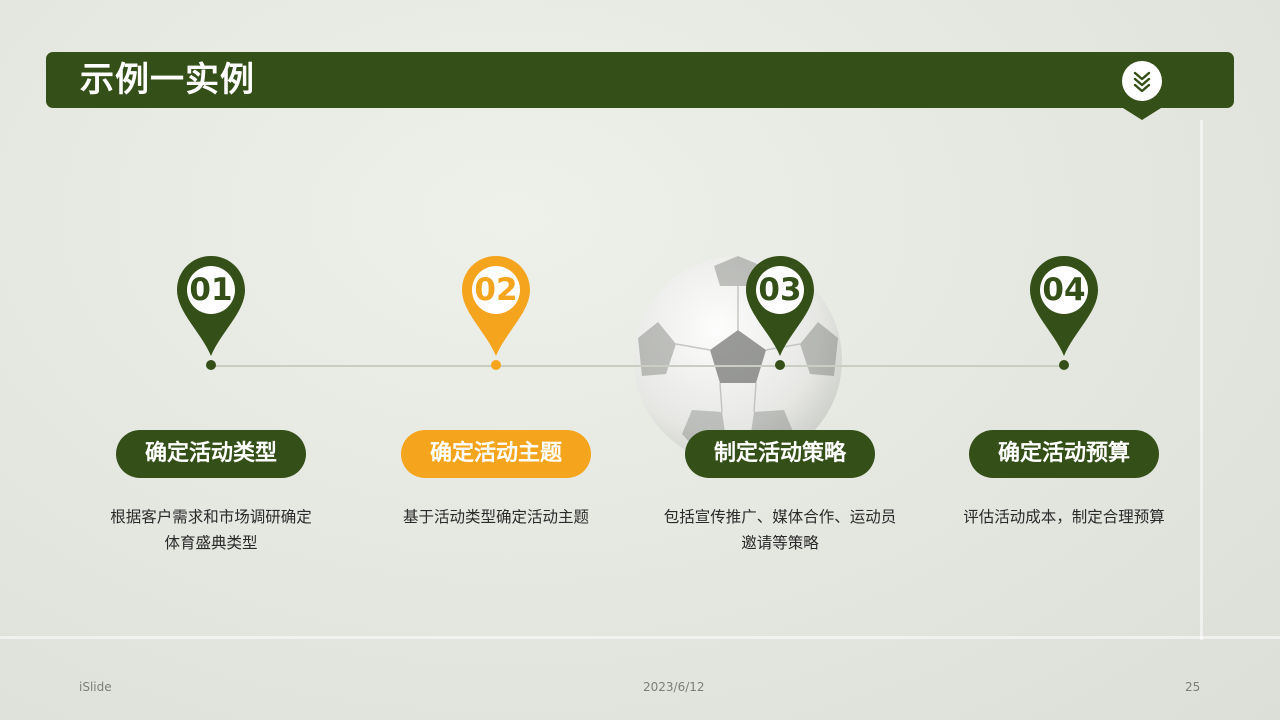  Describe the element at coordinates (95, 687) in the screenshot. I see `footer-brand: iSlide` at that location.